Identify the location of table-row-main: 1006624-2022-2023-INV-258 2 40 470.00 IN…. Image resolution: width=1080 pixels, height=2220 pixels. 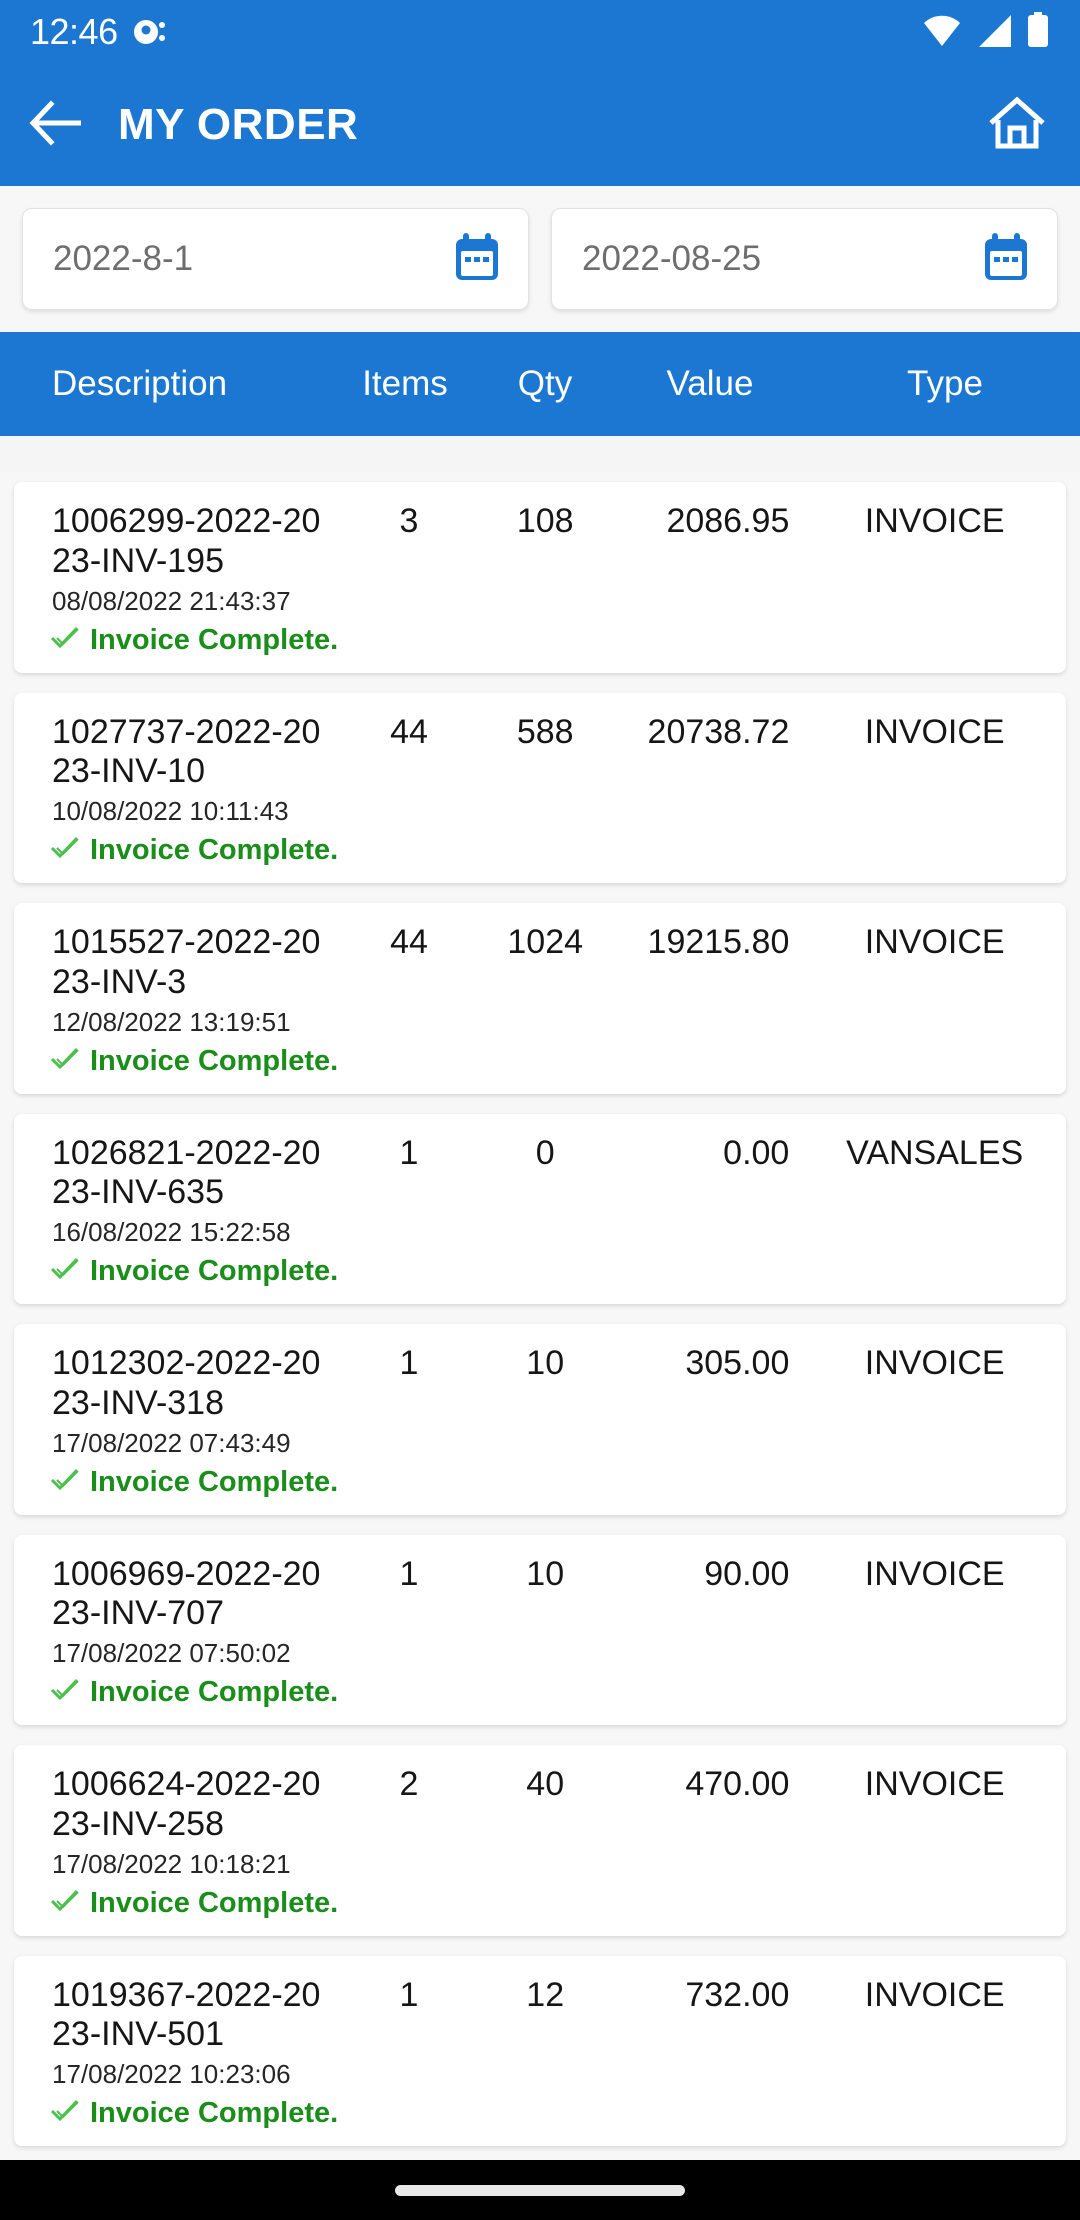
(540, 1805).